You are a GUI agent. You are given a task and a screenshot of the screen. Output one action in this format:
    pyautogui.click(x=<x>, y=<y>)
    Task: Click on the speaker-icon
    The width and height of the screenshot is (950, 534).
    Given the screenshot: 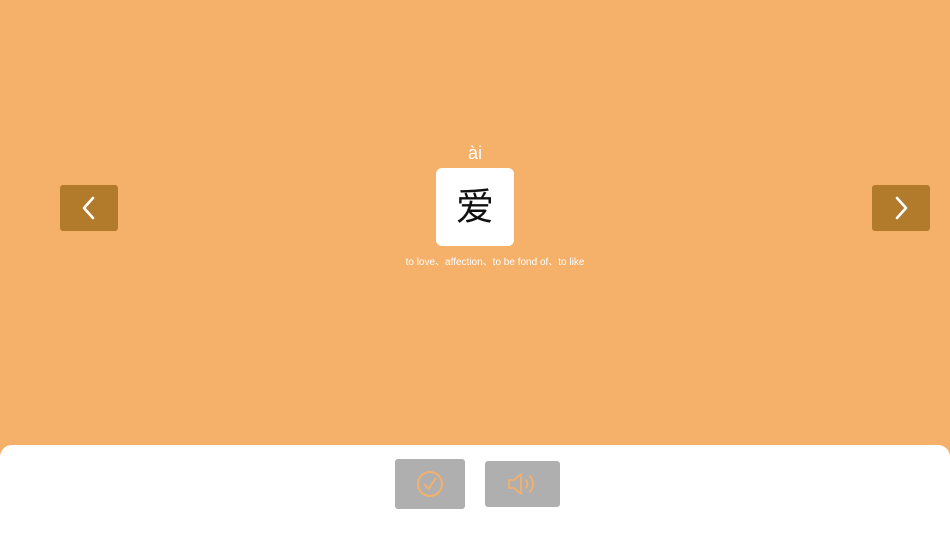 What is the action you would take?
    pyautogui.click(x=520, y=484)
    